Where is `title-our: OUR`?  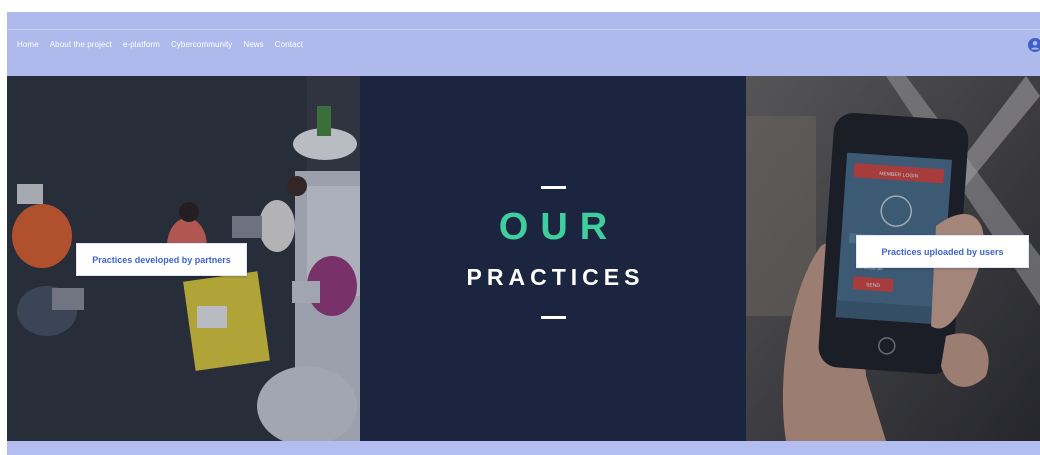
title-our: OUR is located at coordinates (559, 227).